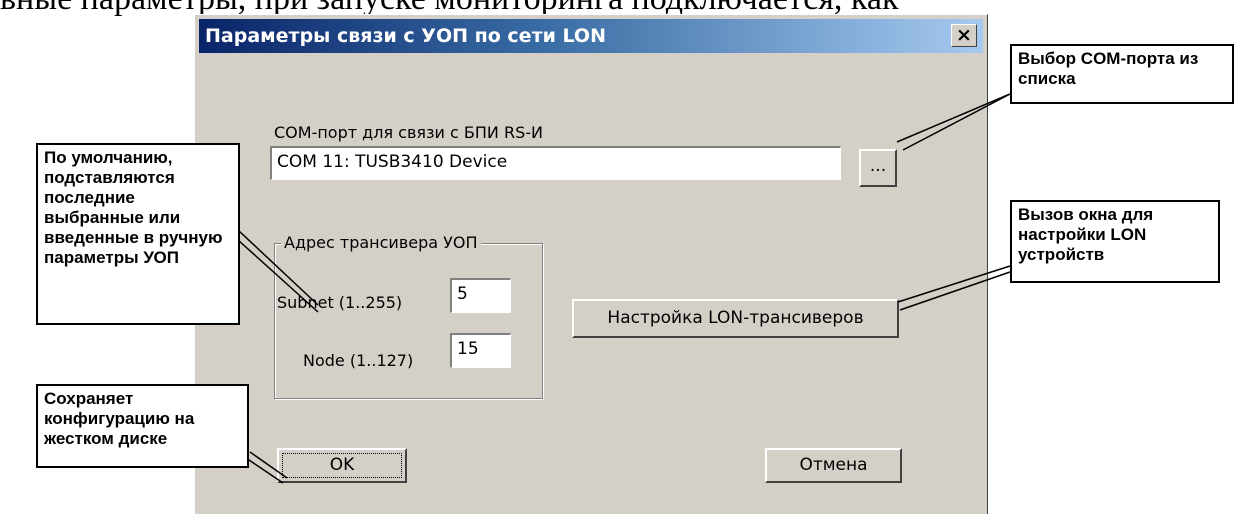 This screenshot has width=1237, height=514. I want to click on callout-lon-window: Вызов окна для настройки LON устройств, so click(1115, 241).